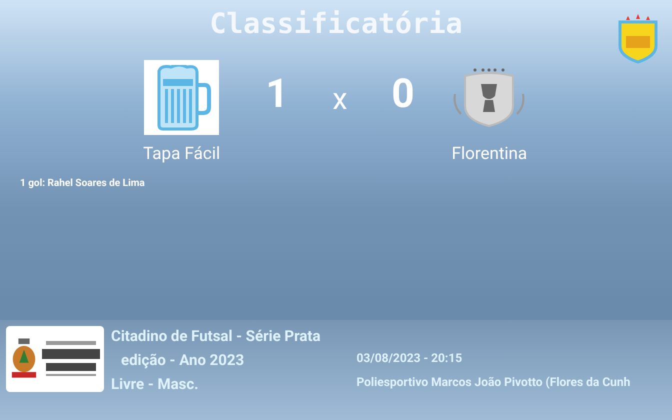  I want to click on round-title: Classificatória, so click(336, 24).